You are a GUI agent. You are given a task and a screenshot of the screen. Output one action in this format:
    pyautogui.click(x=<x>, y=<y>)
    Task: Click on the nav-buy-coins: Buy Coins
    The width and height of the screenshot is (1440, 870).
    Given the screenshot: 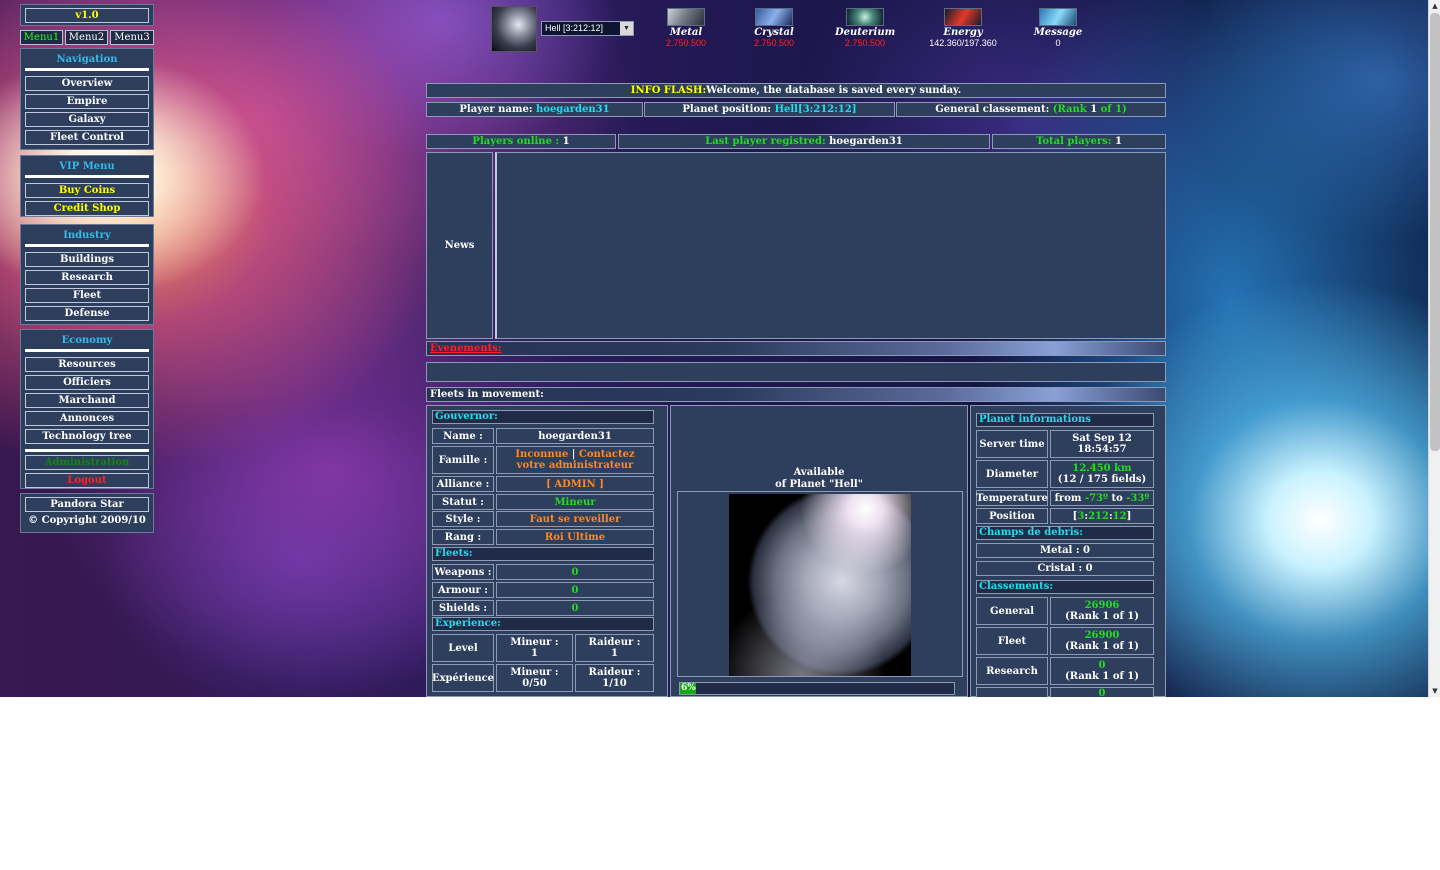 What is the action you would take?
    pyautogui.click(x=87, y=190)
    